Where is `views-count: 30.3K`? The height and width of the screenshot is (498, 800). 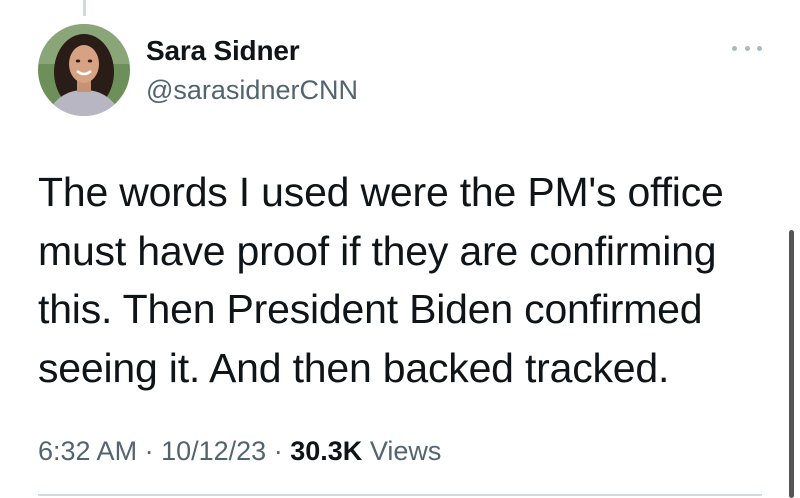 views-count: 30.3K is located at coordinates (326, 451).